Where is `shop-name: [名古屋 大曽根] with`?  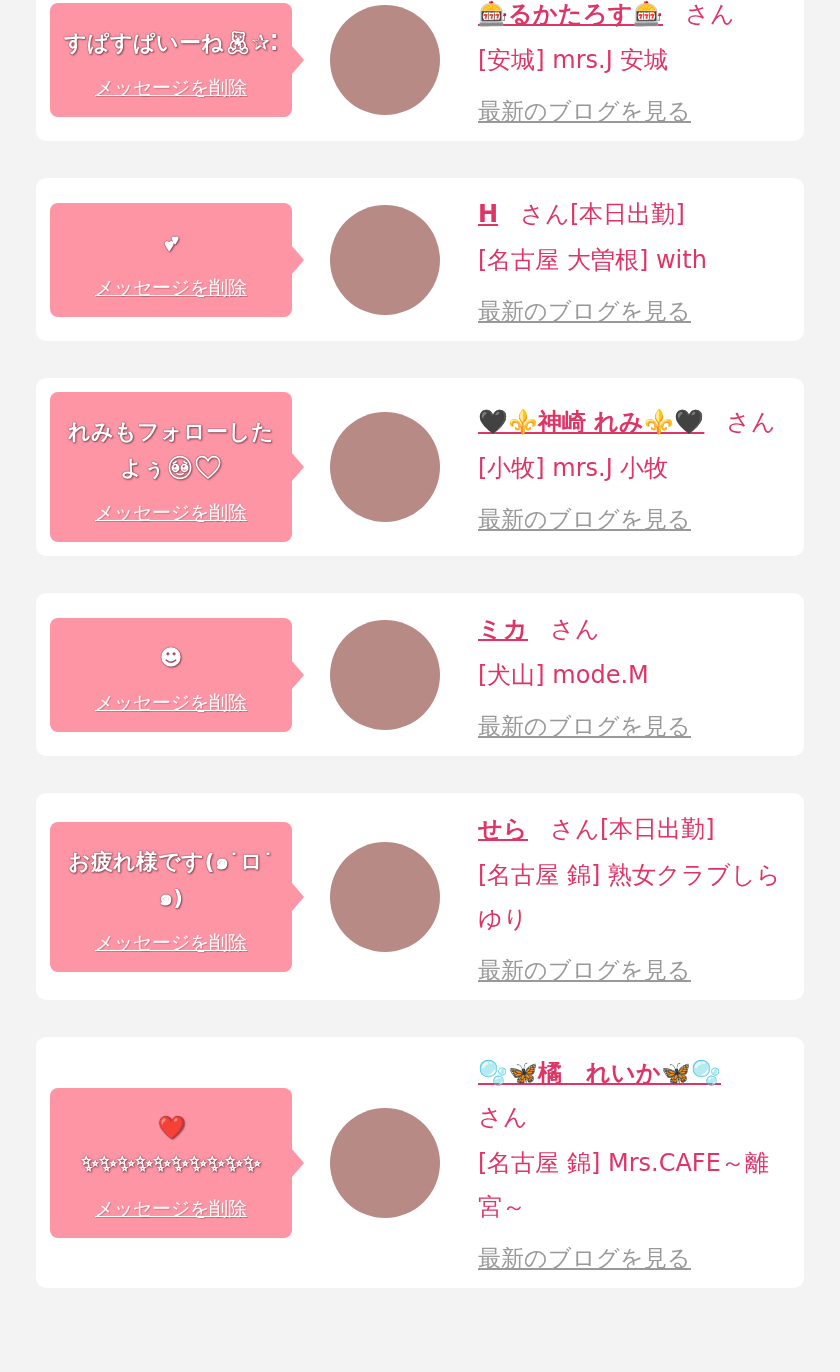
shop-name: [名古屋 大曽根] with is located at coordinates (593, 260).